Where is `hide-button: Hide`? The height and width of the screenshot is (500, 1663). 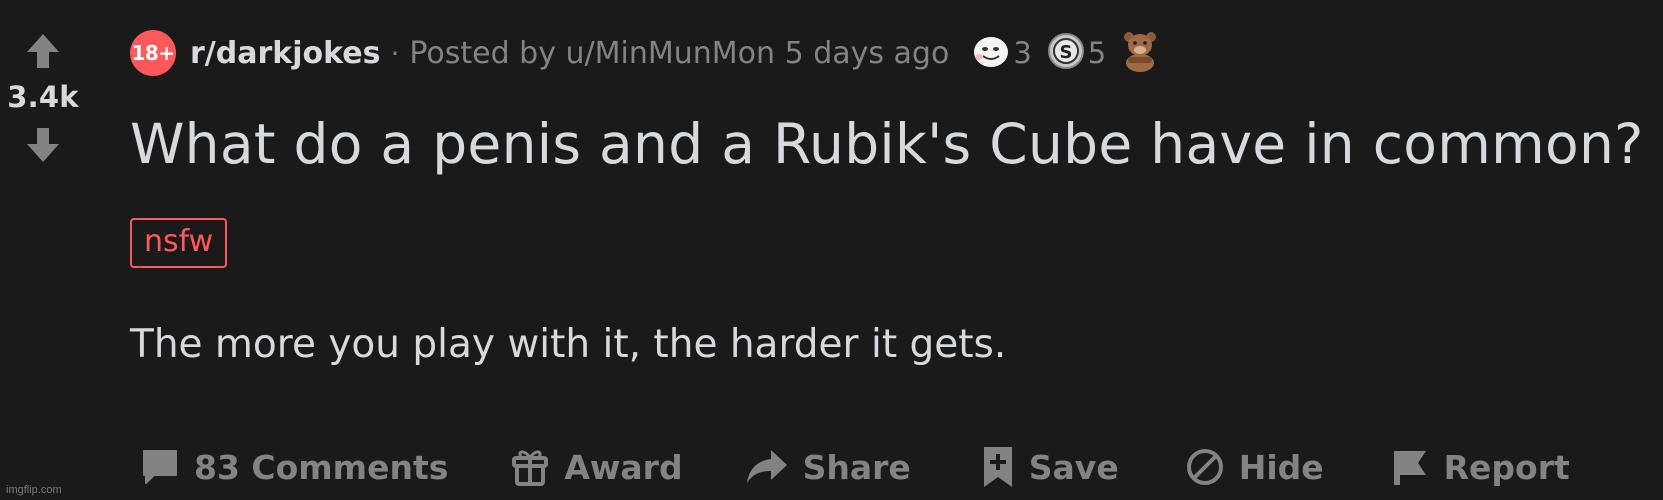 hide-button: Hide is located at coordinates (1254, 467).